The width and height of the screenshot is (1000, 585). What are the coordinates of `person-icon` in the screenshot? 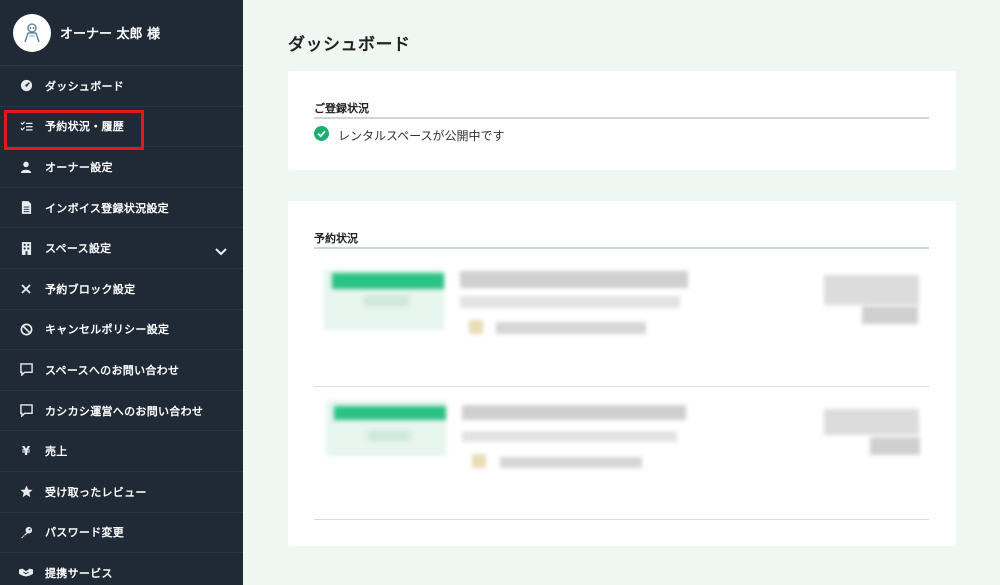 It's located at (26, 167).